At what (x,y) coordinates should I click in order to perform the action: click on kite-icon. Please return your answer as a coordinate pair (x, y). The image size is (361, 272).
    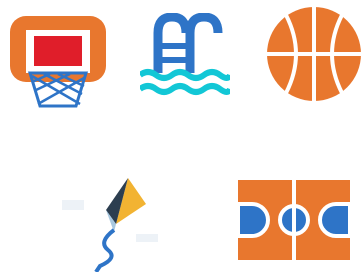
    Looking at the image, I should click on (111, 224).